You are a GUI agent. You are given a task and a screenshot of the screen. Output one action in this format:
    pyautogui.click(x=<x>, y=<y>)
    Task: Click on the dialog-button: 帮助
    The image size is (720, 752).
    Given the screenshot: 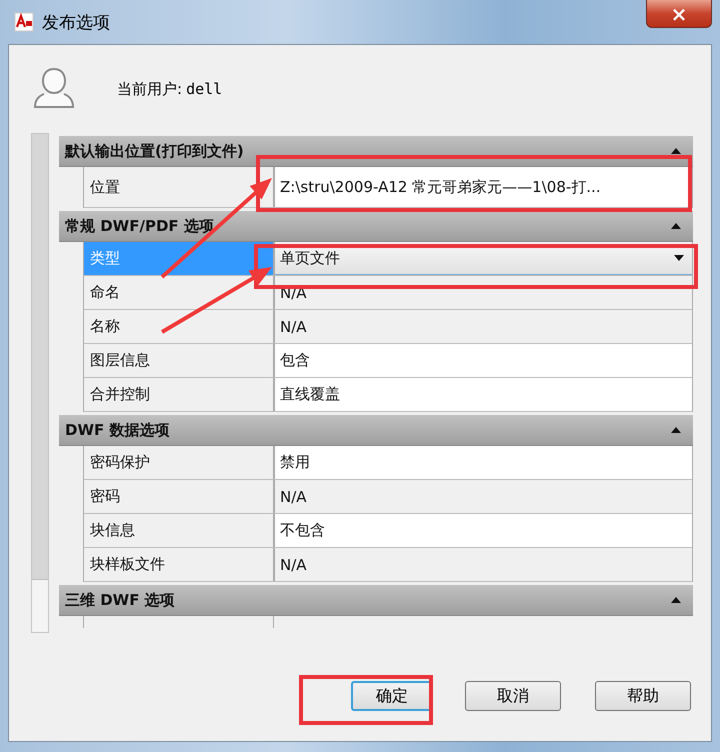 What is the action you would take?
    pyautogui.click(x=643, y=696)
    